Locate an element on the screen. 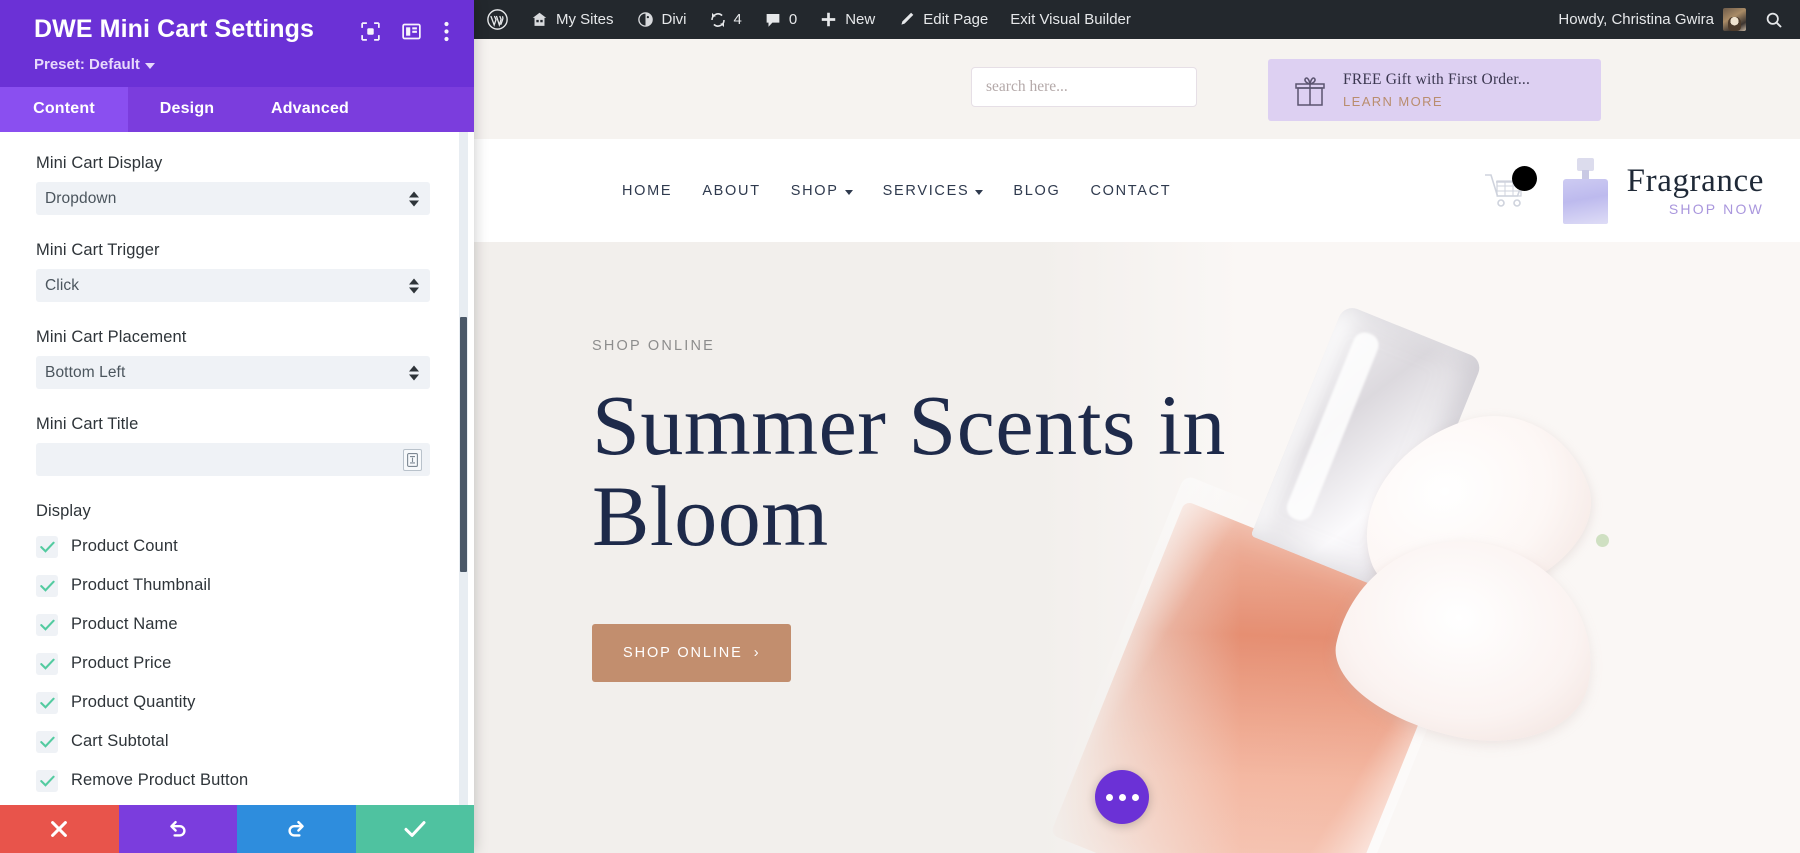  checkbox-row-remove-product-button: Remove Product Button is located at coordinates (236, 780).